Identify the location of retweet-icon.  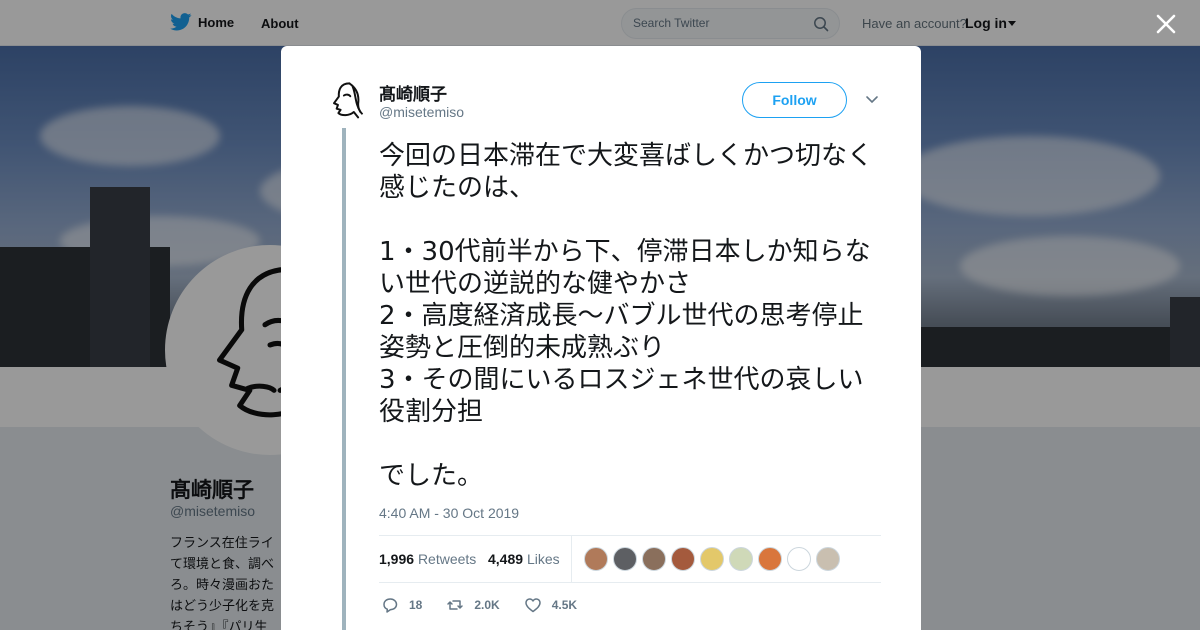
(455, 605).